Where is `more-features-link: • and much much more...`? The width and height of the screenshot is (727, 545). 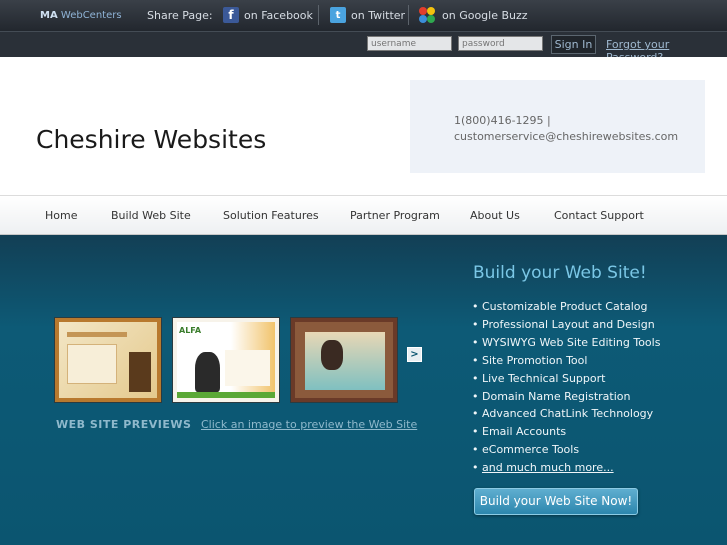 more-features-link: • and much much more... is located at coordinates (566, 468).